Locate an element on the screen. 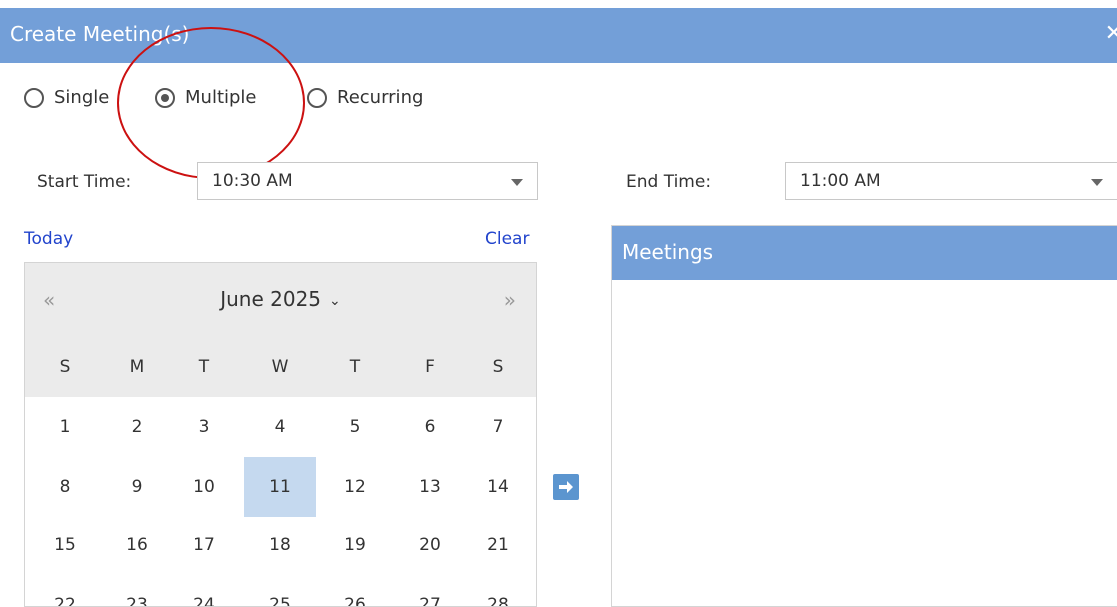  add-to-meetings-button is located at coordinates (566, 487).